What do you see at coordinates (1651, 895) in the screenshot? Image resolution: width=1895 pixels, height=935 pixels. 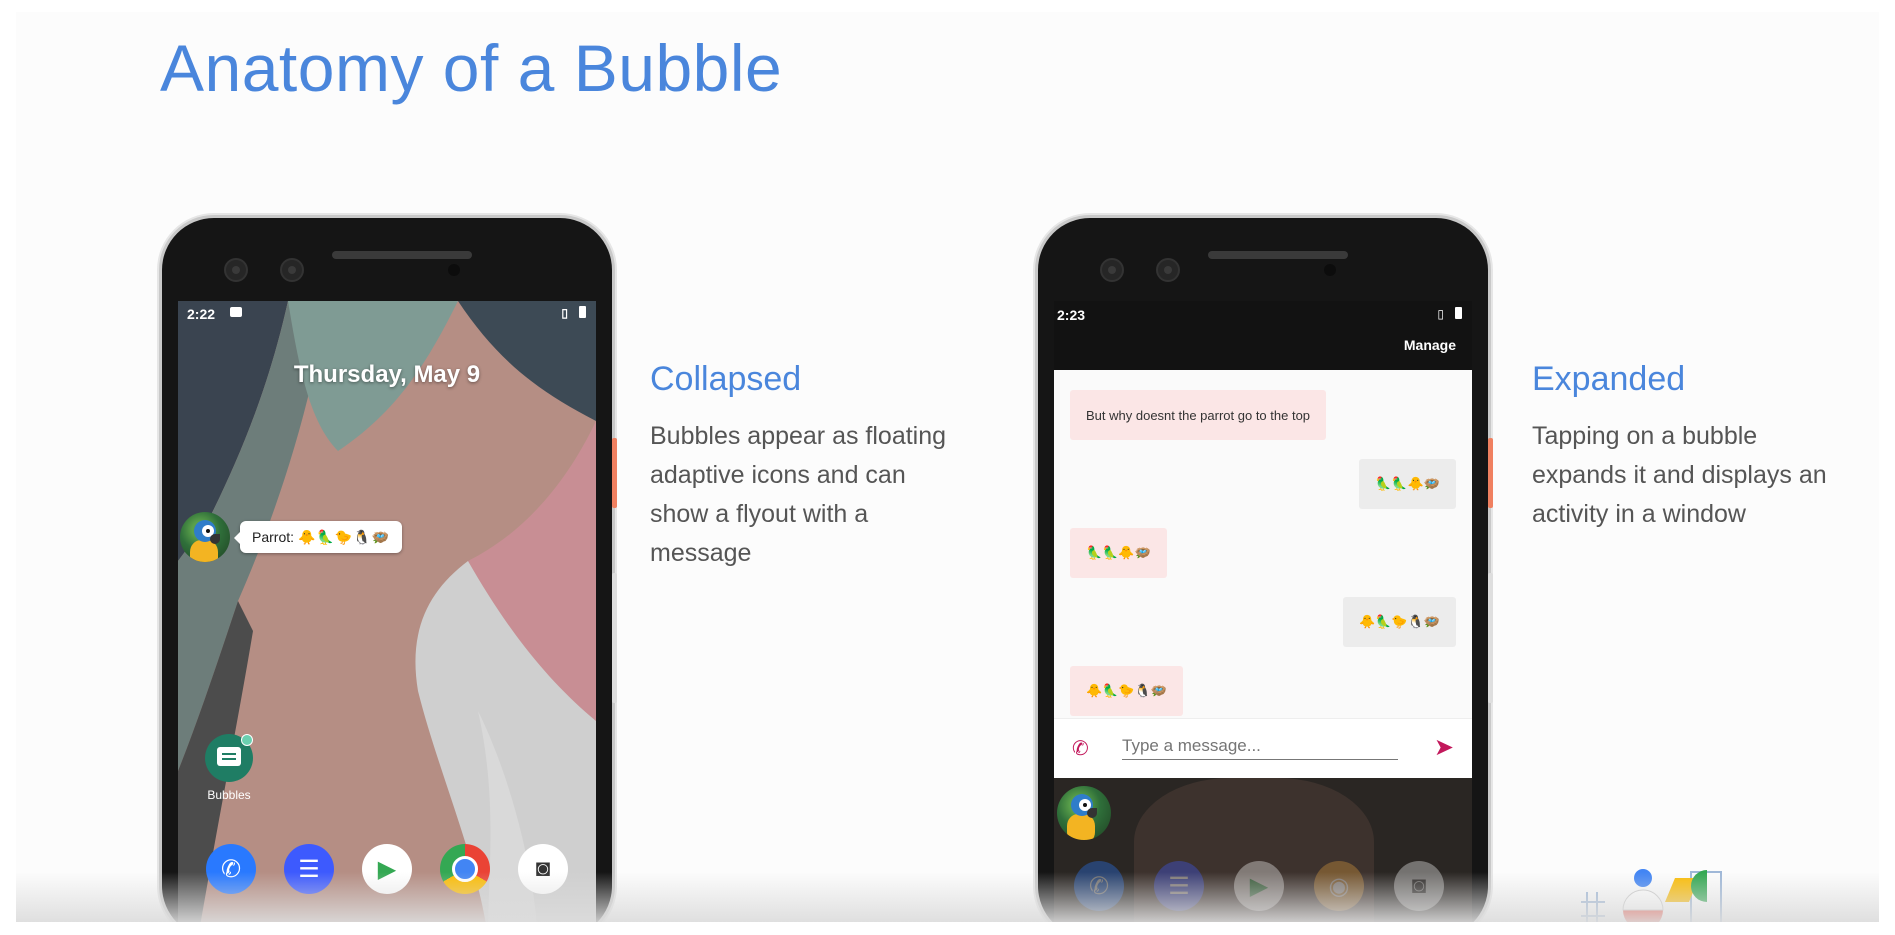 I see `io-logo` at bounding box center [1651, 895].